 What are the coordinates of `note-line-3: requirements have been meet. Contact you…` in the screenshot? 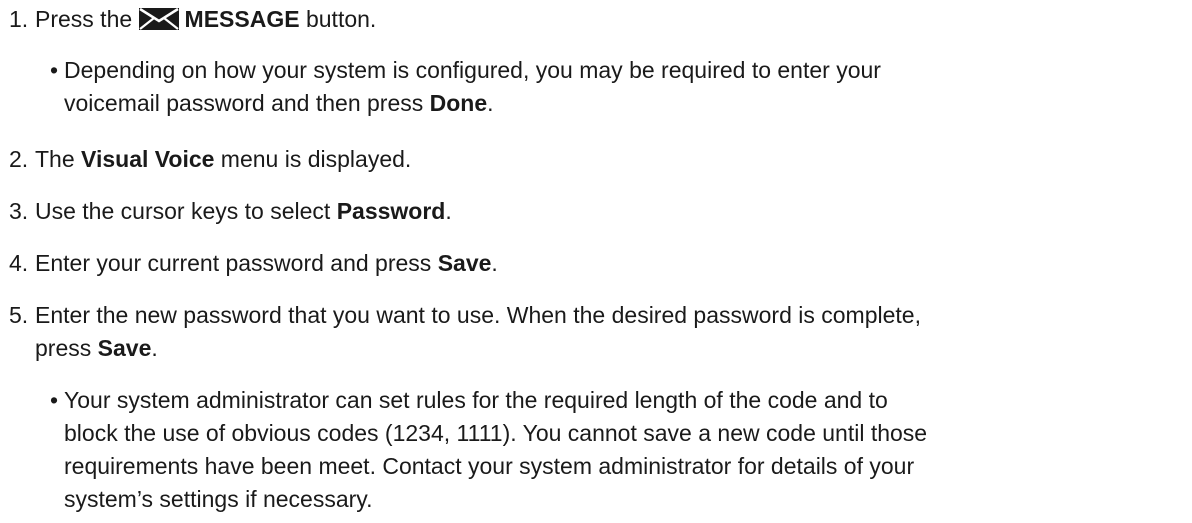 It's located at (489, 466).